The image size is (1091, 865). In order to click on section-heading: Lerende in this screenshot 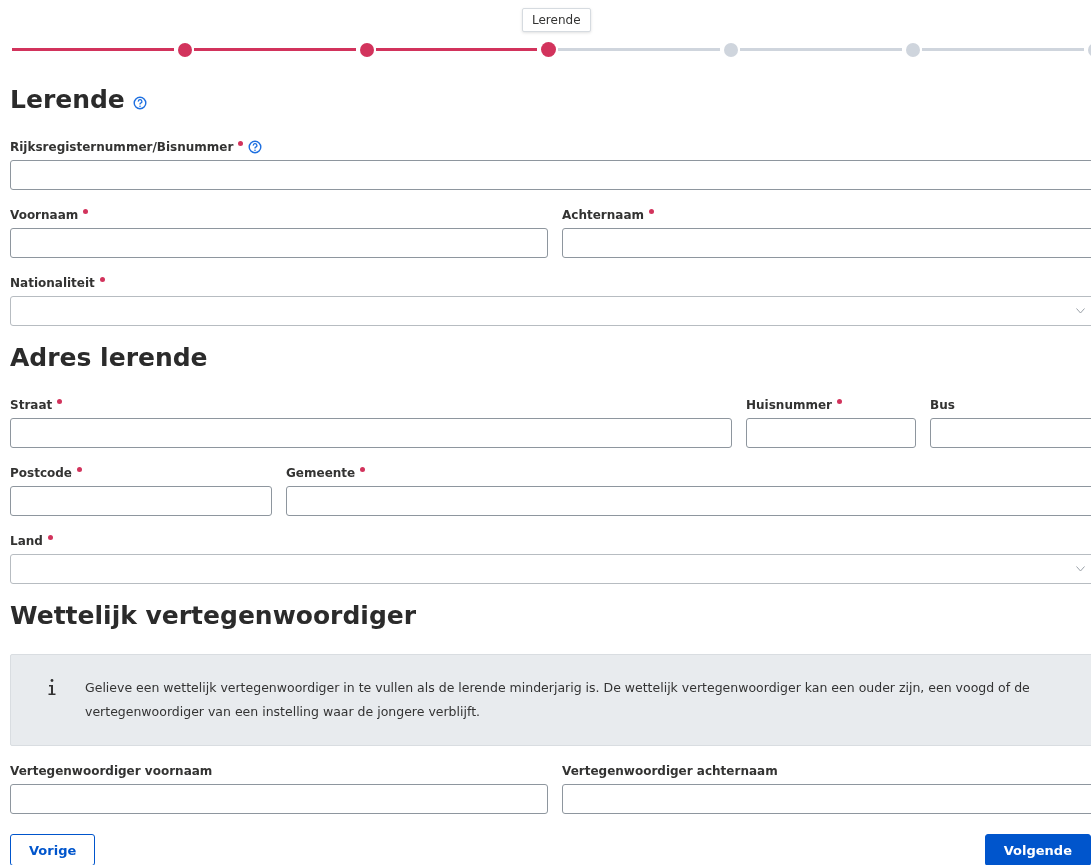, I will do `click(67, 100)`.